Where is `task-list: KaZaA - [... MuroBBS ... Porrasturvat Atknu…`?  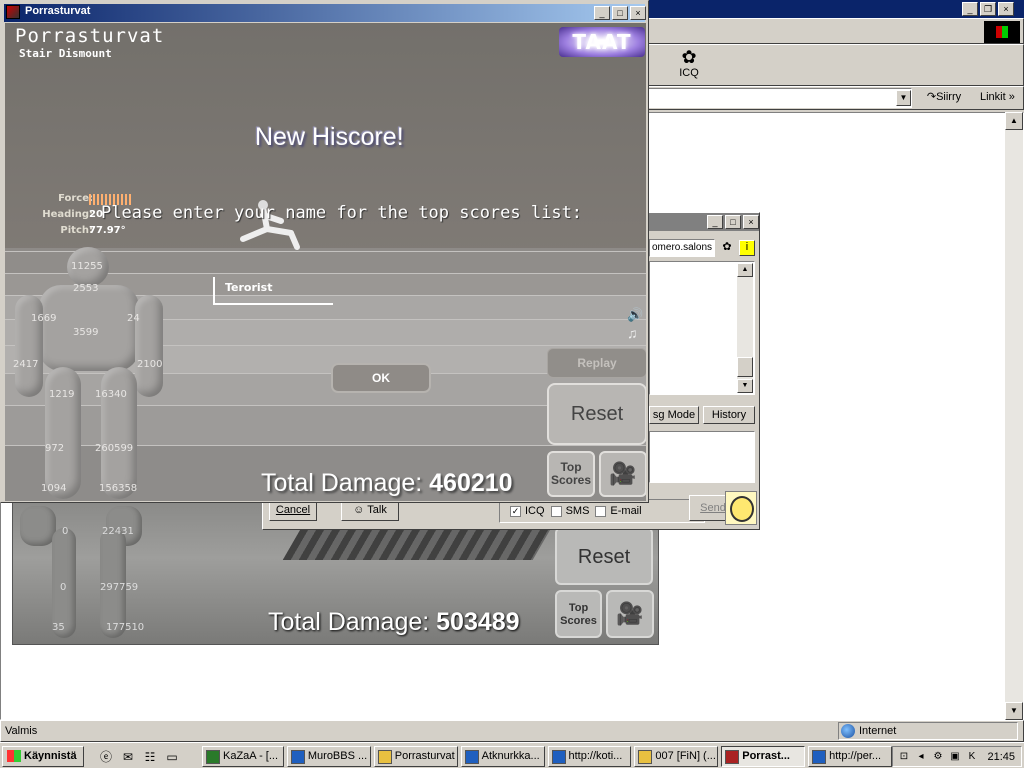
task-list: KaZaA - [... MuroBBS ... Porrasturvat Atknu… is located at coordinates (547, 756).